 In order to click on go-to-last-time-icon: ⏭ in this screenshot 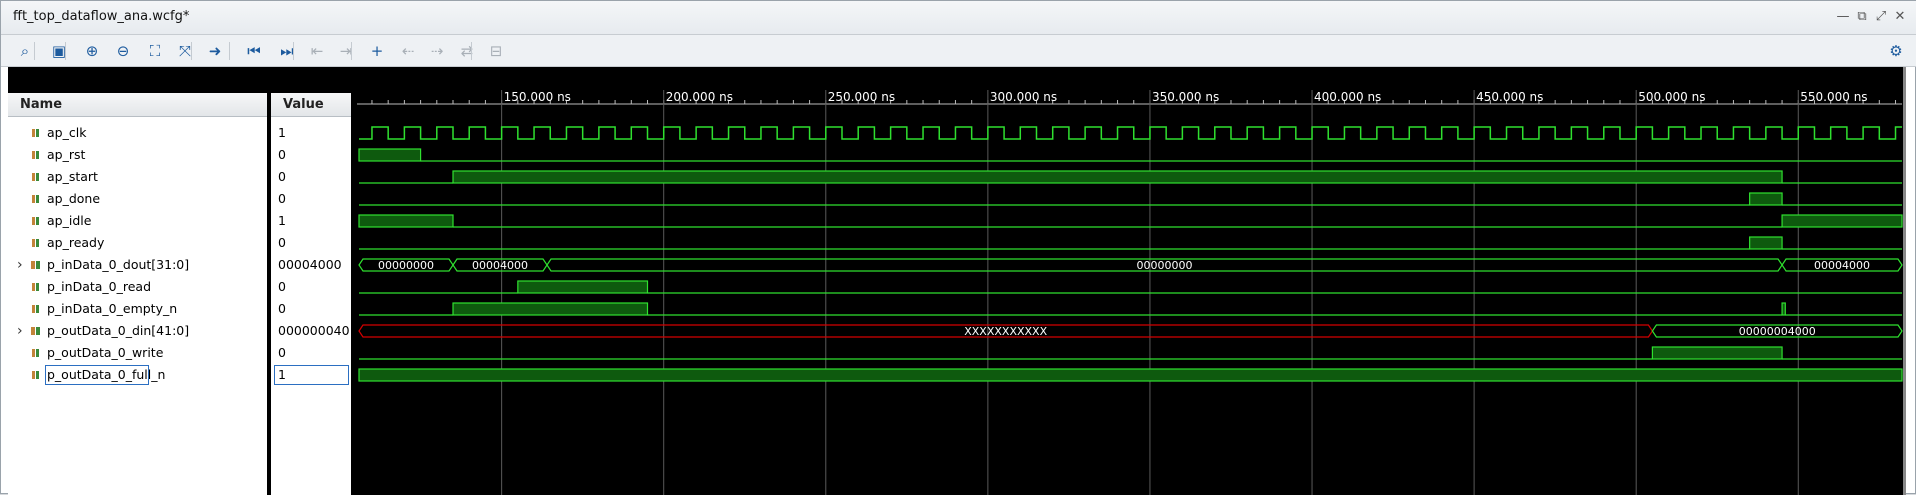, I will do `click(287, 51)`.